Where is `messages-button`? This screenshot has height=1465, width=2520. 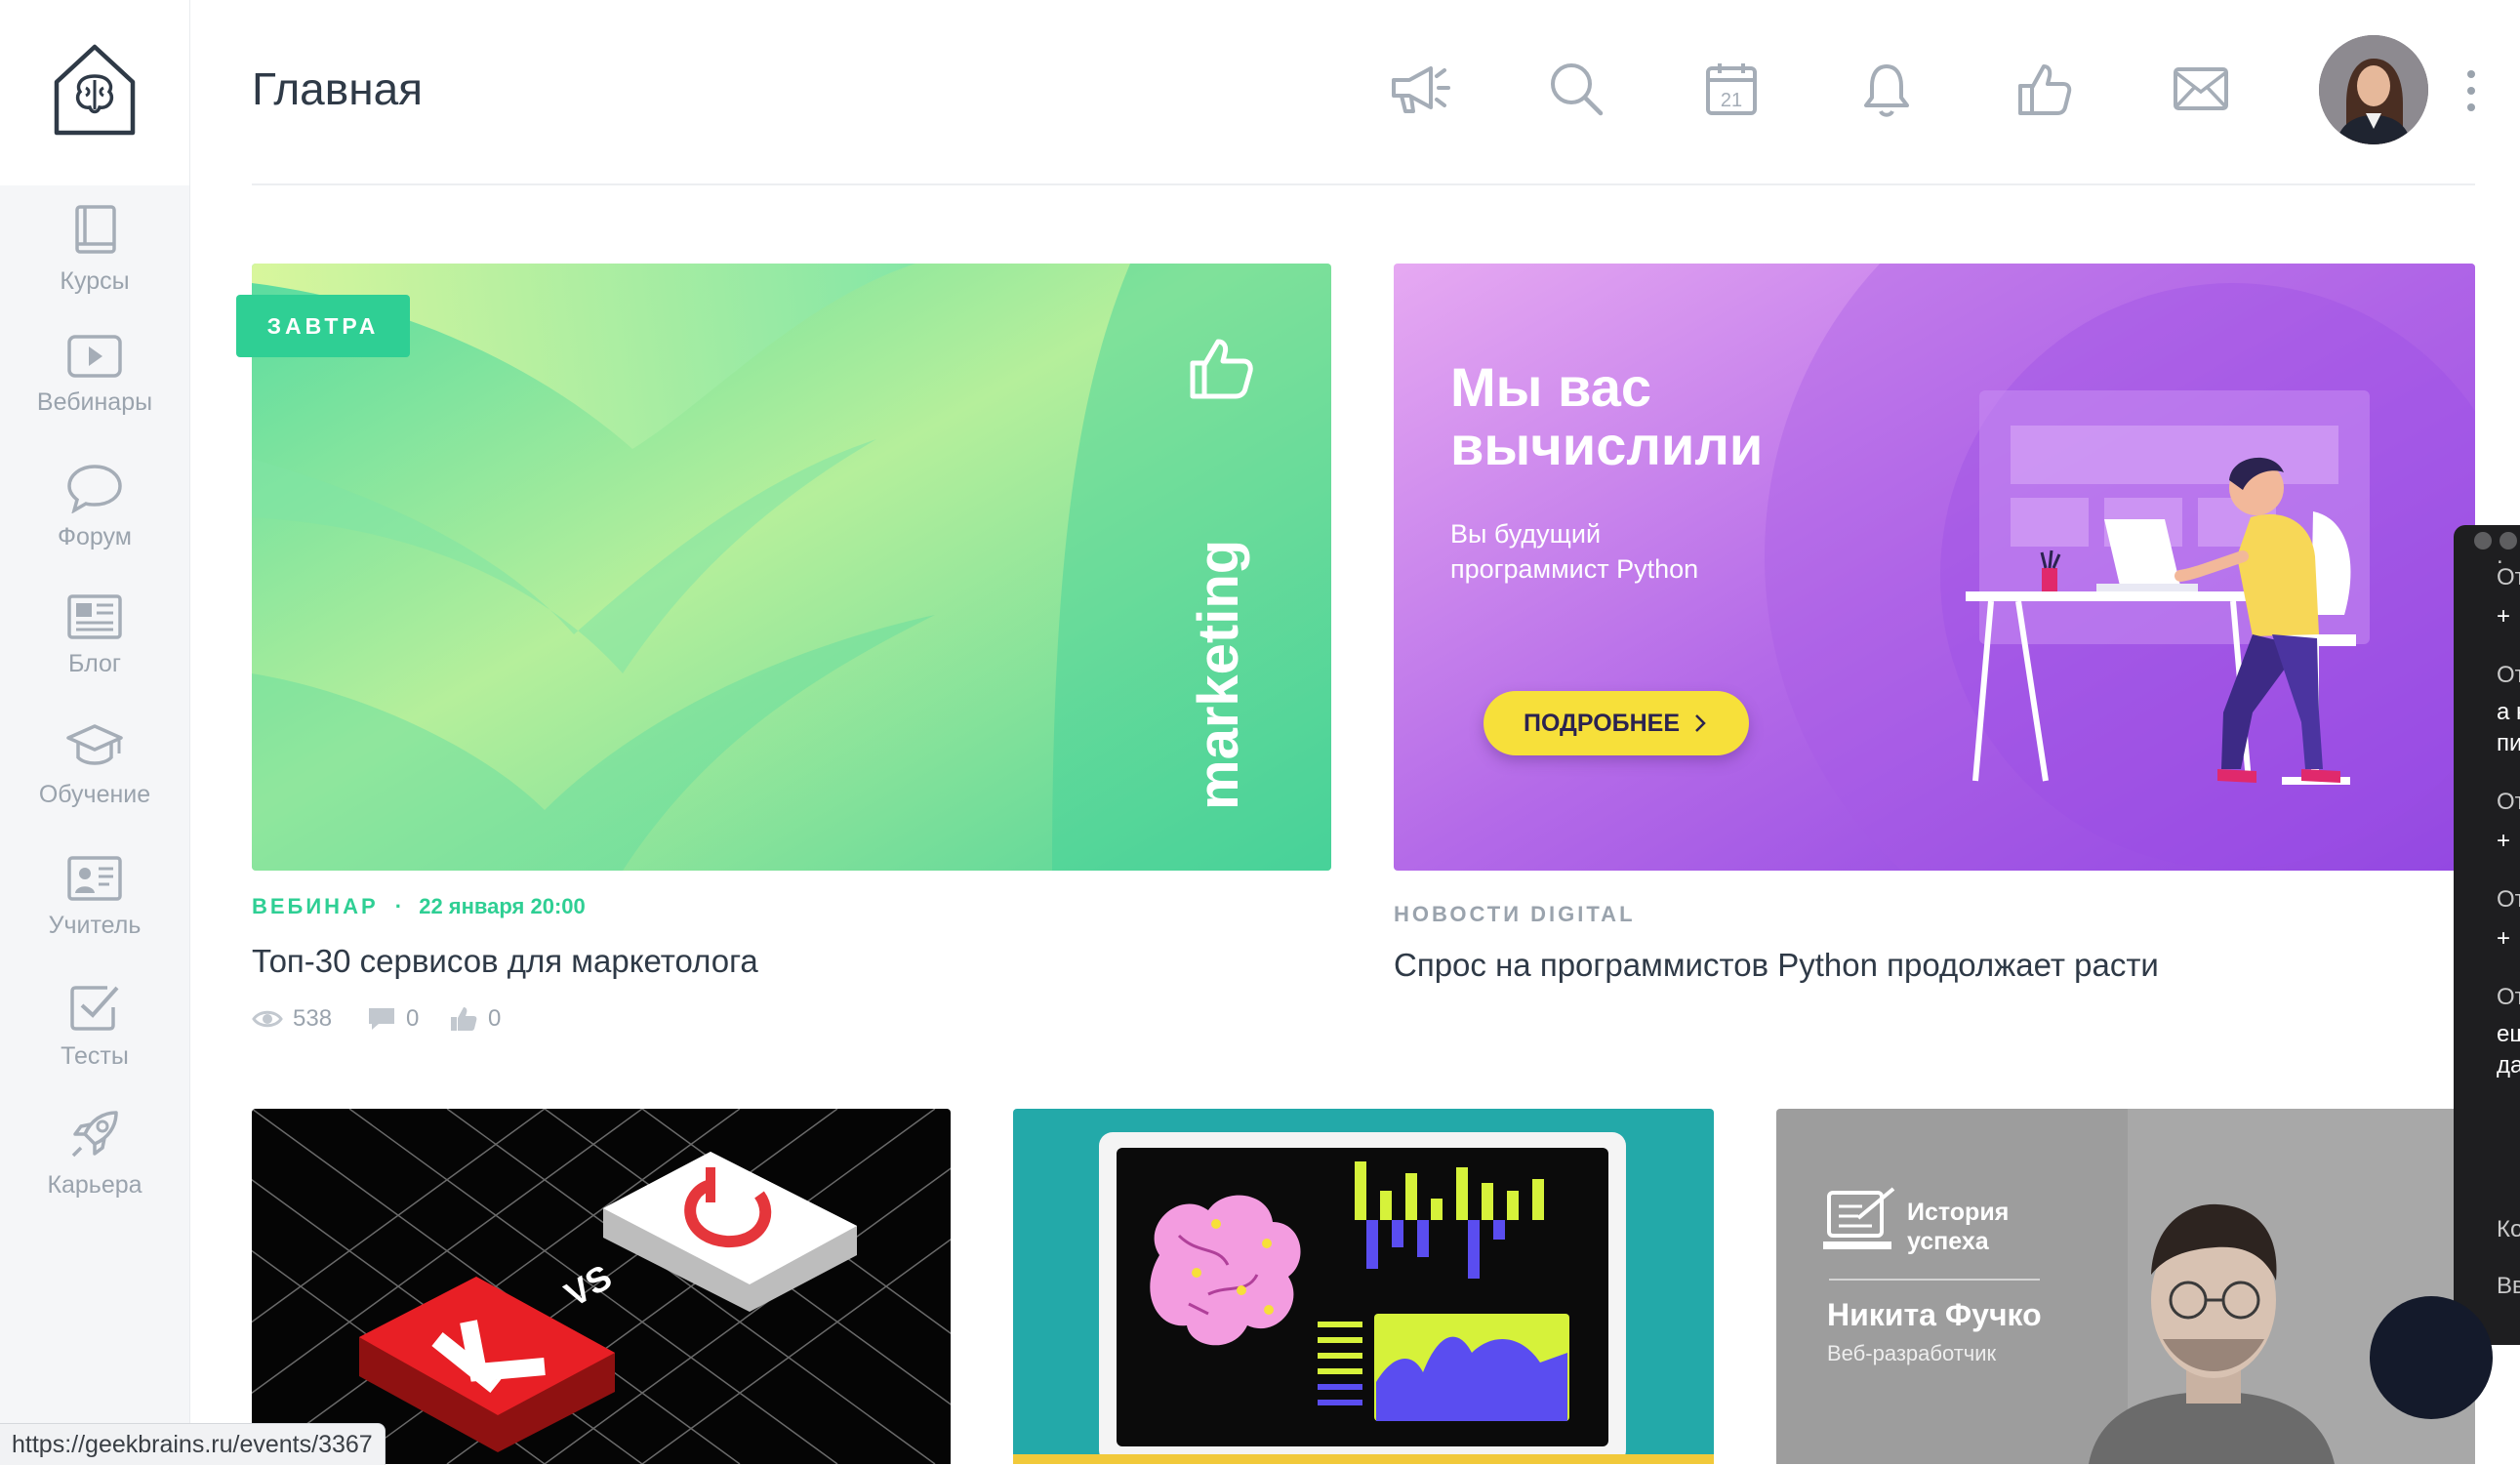 messages-button is located at coordinates (2202, 90).